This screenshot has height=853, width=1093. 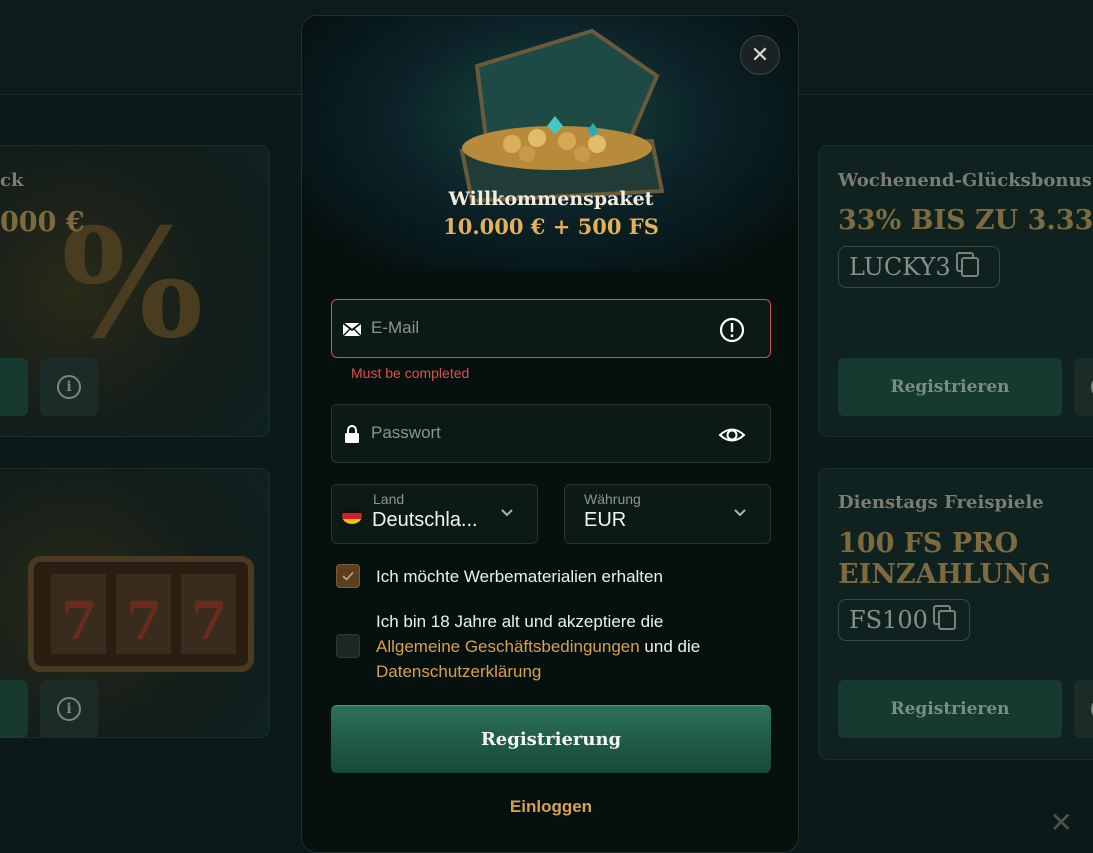 I want to click on bg-card-amount-weekend: 33% BIS ZU 3.333 €, so click(x=965, y=220).